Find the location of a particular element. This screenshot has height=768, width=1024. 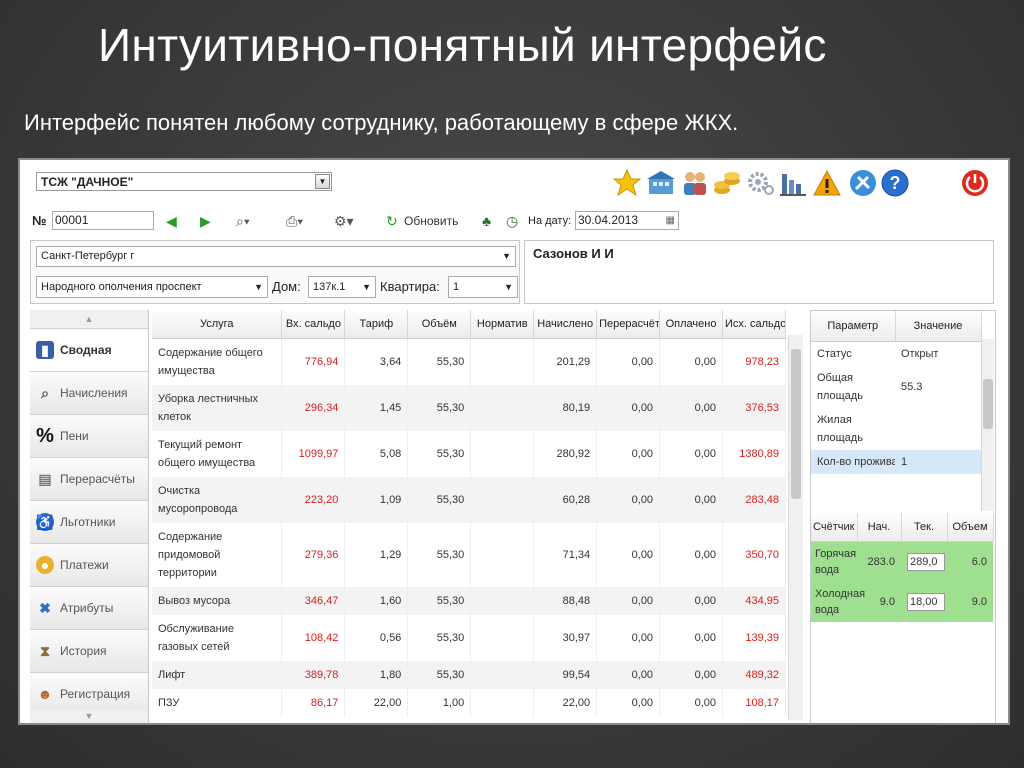

column-header: Тариф is located at coordinates (376, 324).